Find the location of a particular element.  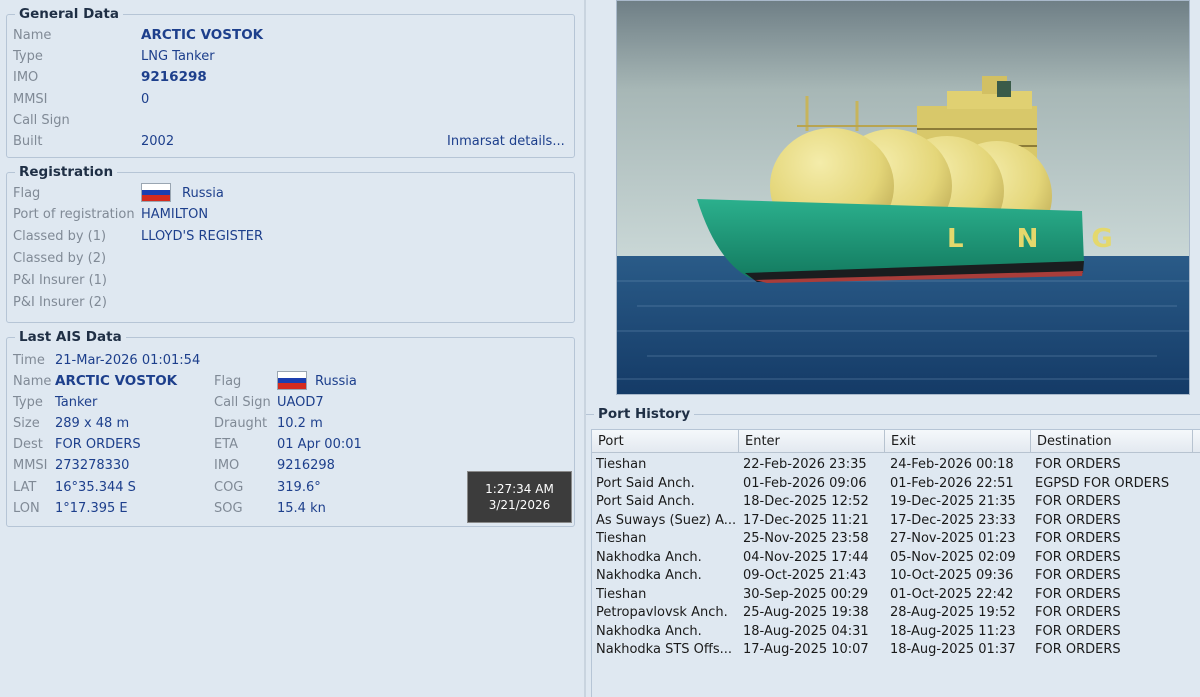

classed-by-1-value: LLOYD'S REGISTER is located at coordinates (202, 236).